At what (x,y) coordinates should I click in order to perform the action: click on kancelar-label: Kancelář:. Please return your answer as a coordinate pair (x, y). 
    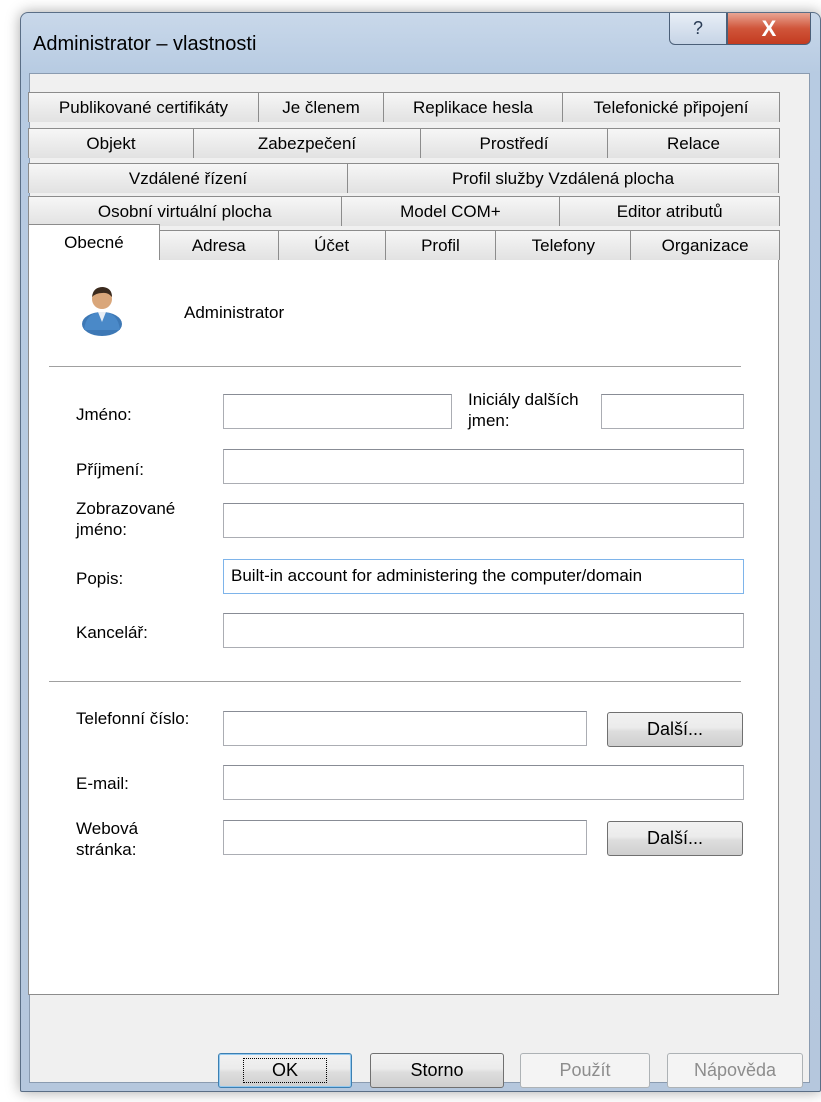
    Looking at the image, I should click on (112, 632).